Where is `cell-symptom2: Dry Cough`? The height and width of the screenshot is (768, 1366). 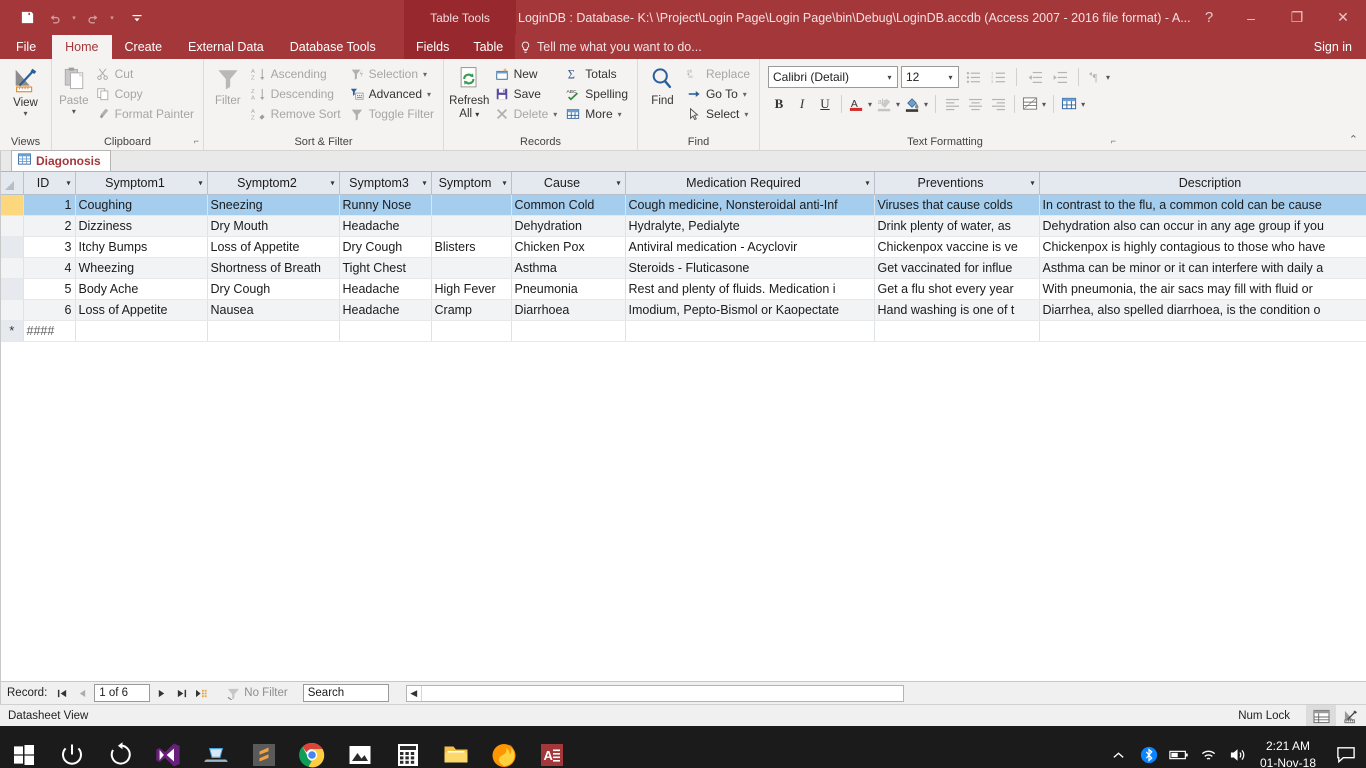
cell-symptom2: Dry Cough is located at coordinates (273, 289).